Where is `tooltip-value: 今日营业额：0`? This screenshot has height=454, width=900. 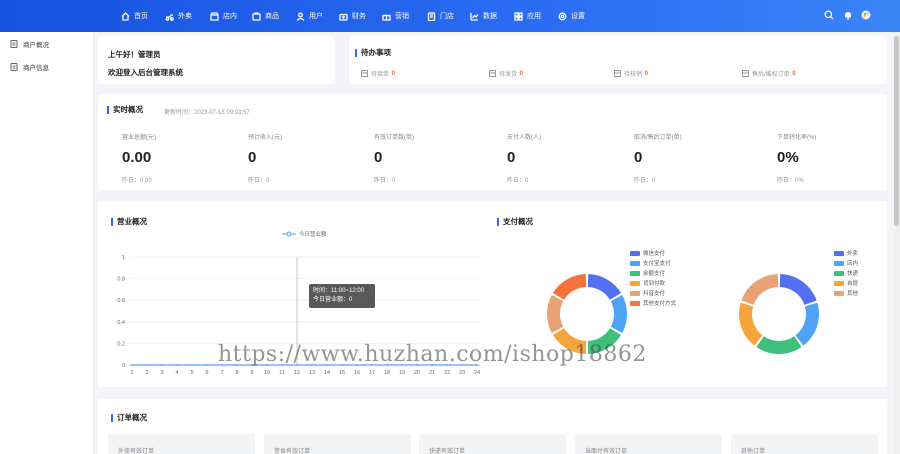 tooltip-value: 今日营业额：0 is located at coordinates (333, 300).